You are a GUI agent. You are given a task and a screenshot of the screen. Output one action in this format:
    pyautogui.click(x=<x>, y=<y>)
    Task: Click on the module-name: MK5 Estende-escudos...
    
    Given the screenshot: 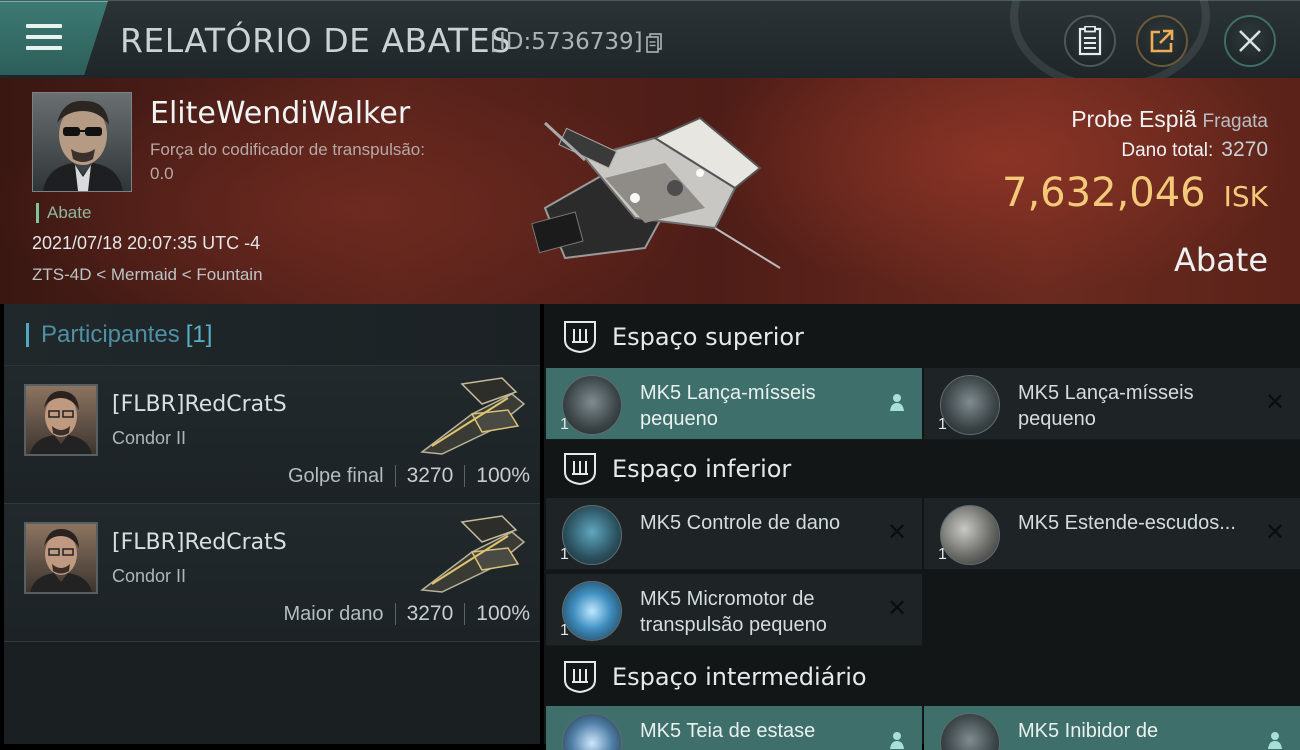 What is the action you would take?
    pyautogui.click(x=1127, y=523)
    